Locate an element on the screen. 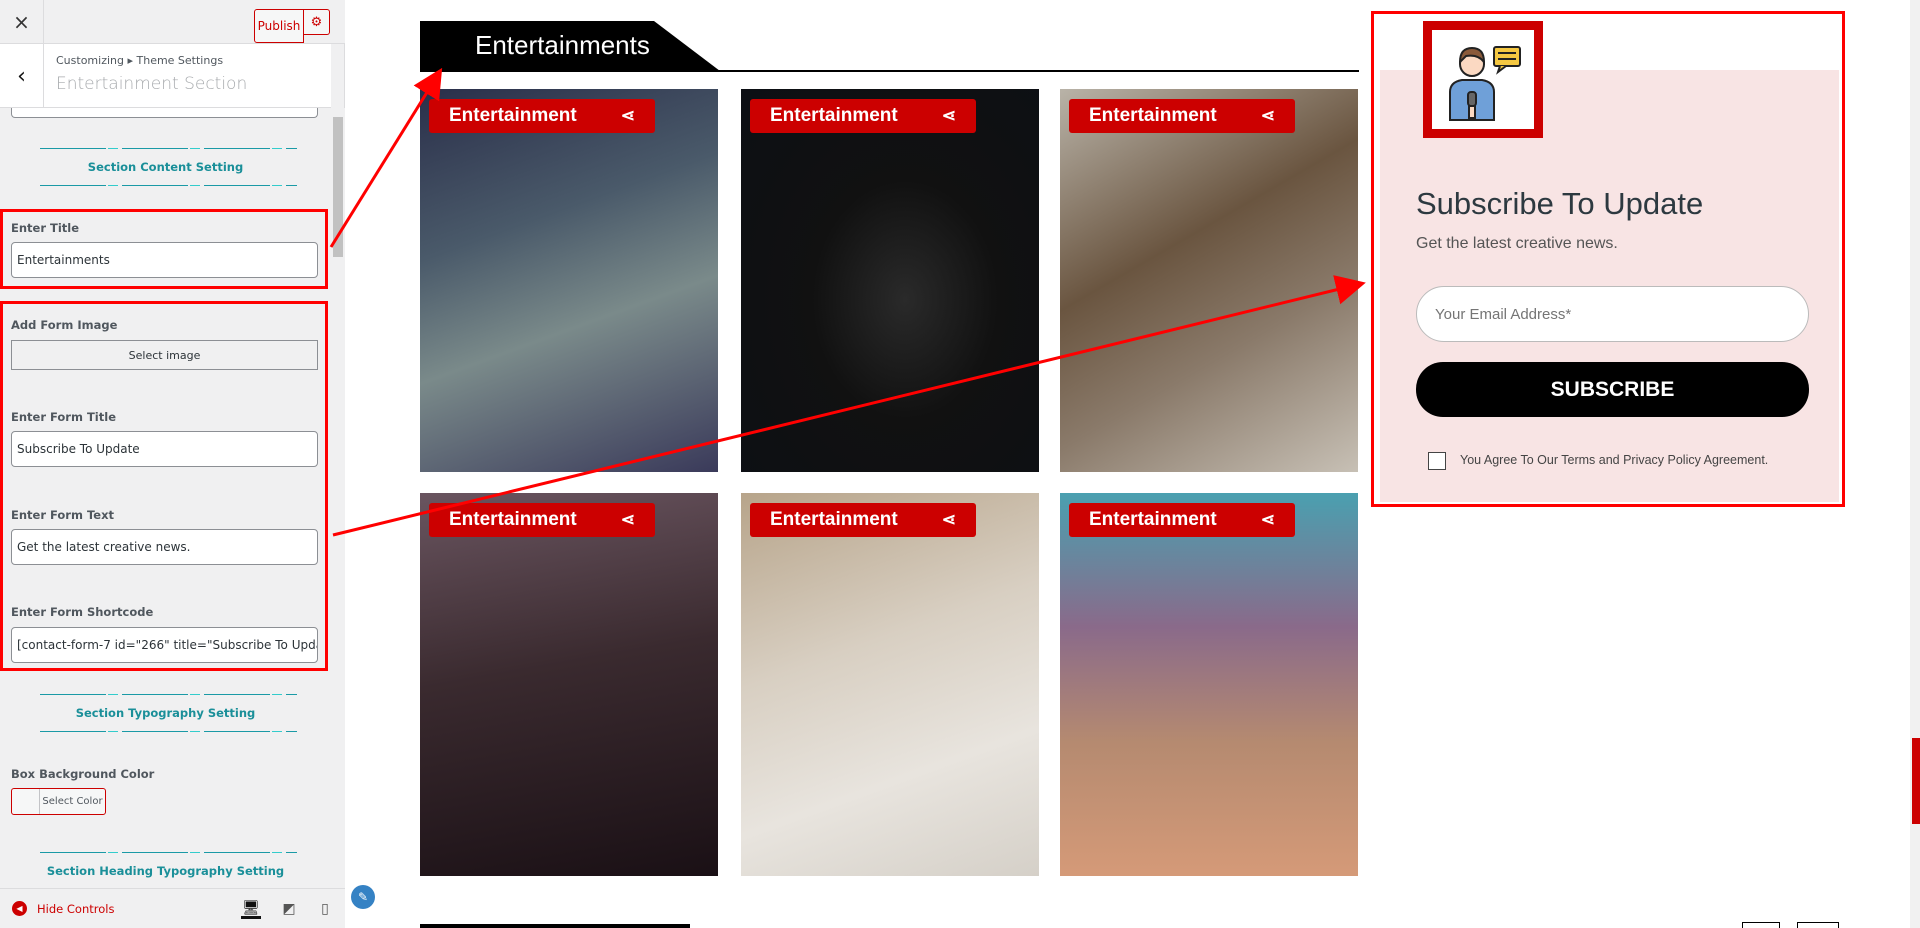 Image resolution: width=1920 pixels, height=928 pixels. tablet-preview-icon: ◩ is located at coordinates (289, 909).